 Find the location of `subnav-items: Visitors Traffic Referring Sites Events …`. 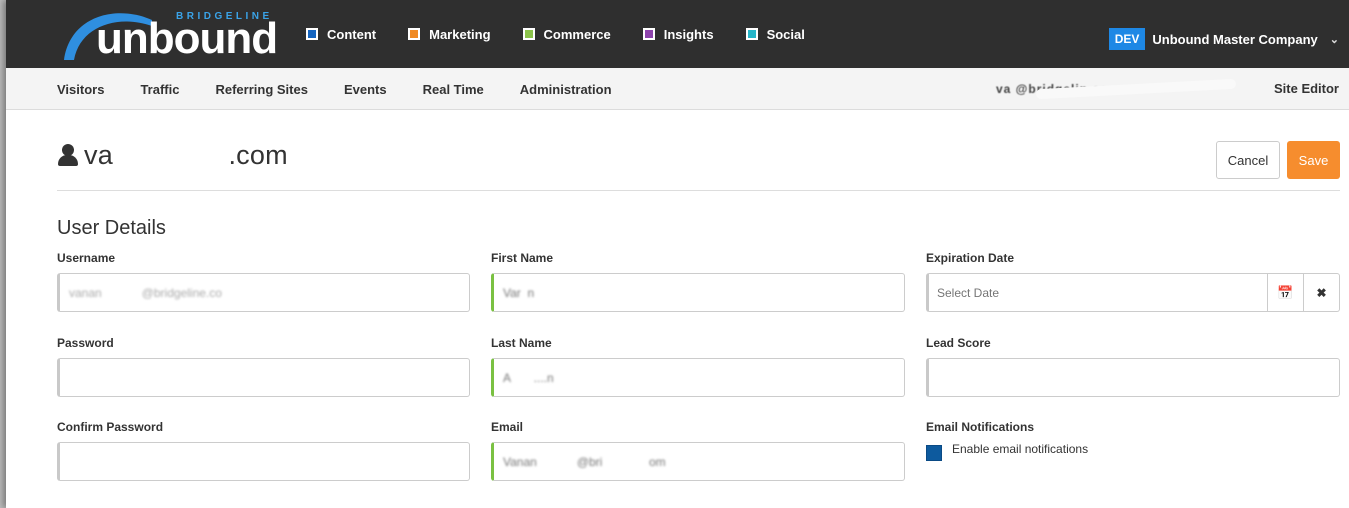

subnav-items: Visitors Traffic Referring Sites Events … is located at coordinates (352, 89).